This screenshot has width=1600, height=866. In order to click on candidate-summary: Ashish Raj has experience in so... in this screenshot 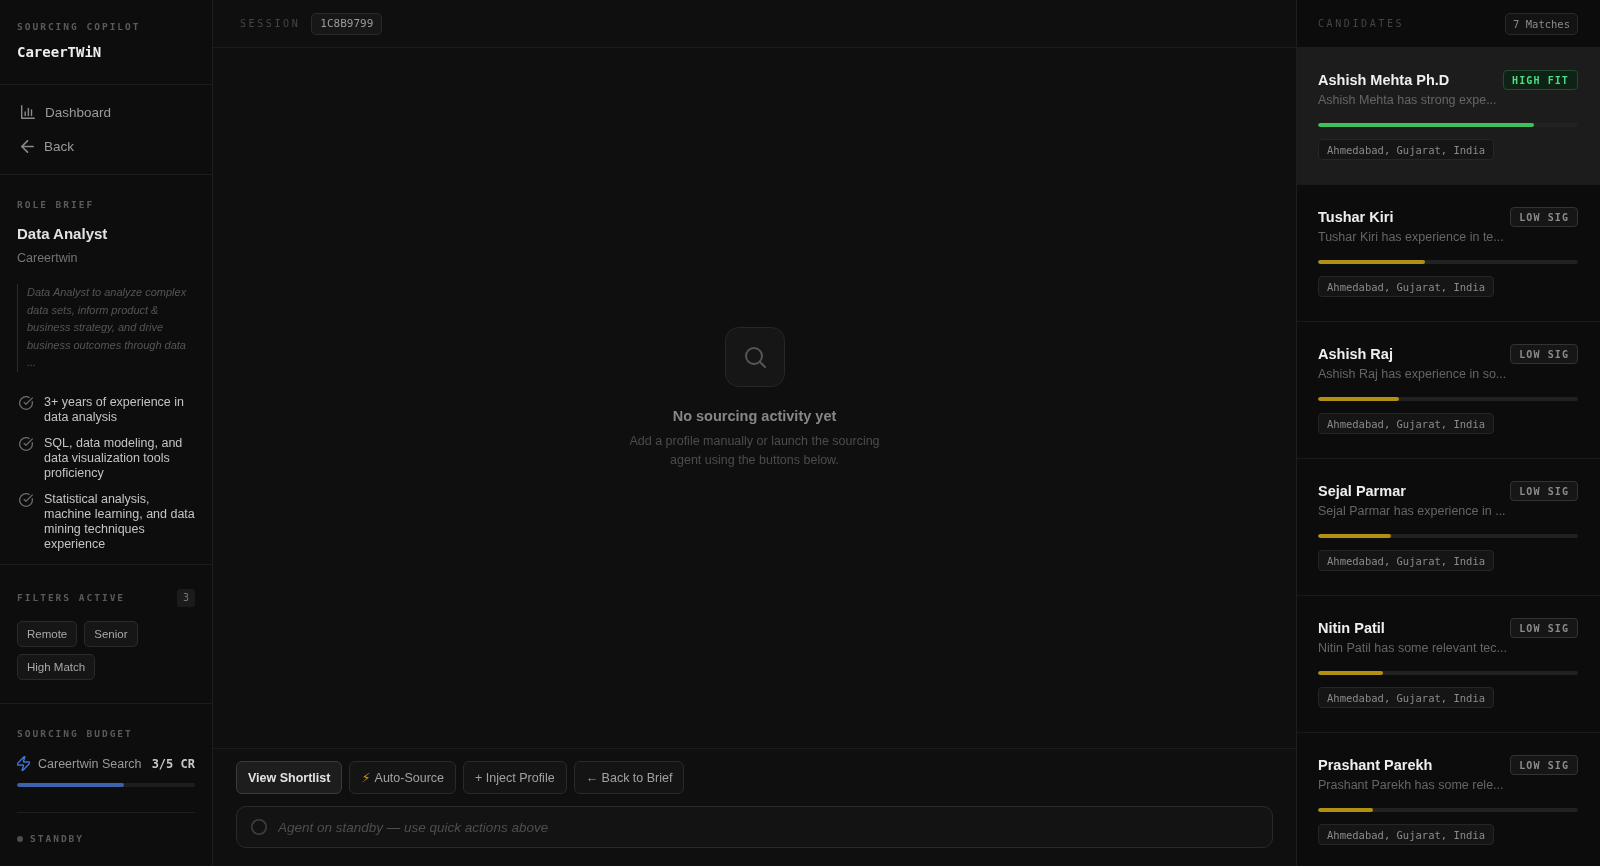, I will do `click(1413, 374)`.